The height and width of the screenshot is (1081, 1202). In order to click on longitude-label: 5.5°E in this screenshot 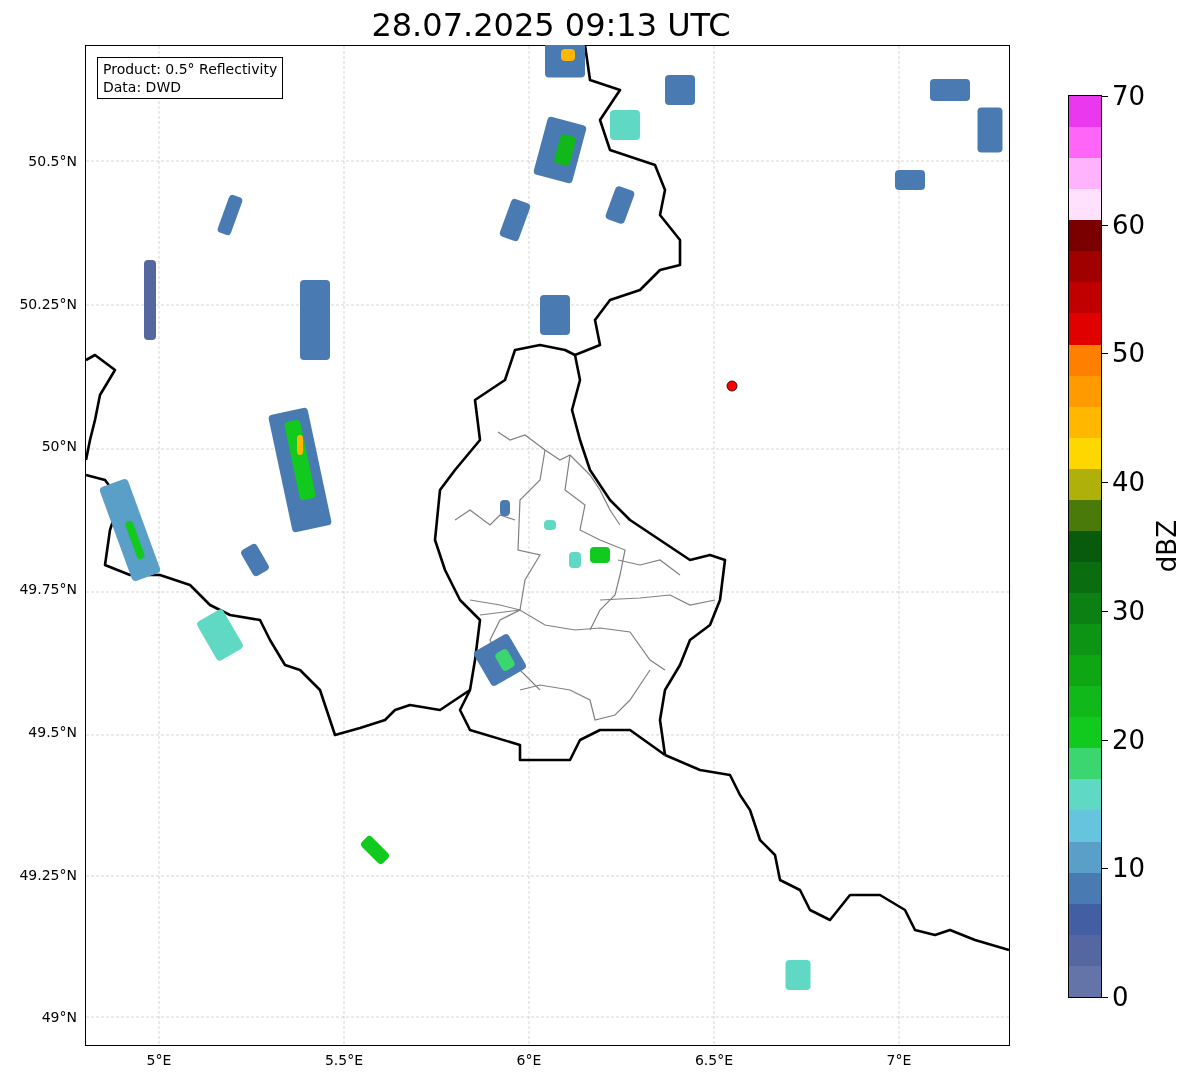, I will do `click(344, 1060)`.